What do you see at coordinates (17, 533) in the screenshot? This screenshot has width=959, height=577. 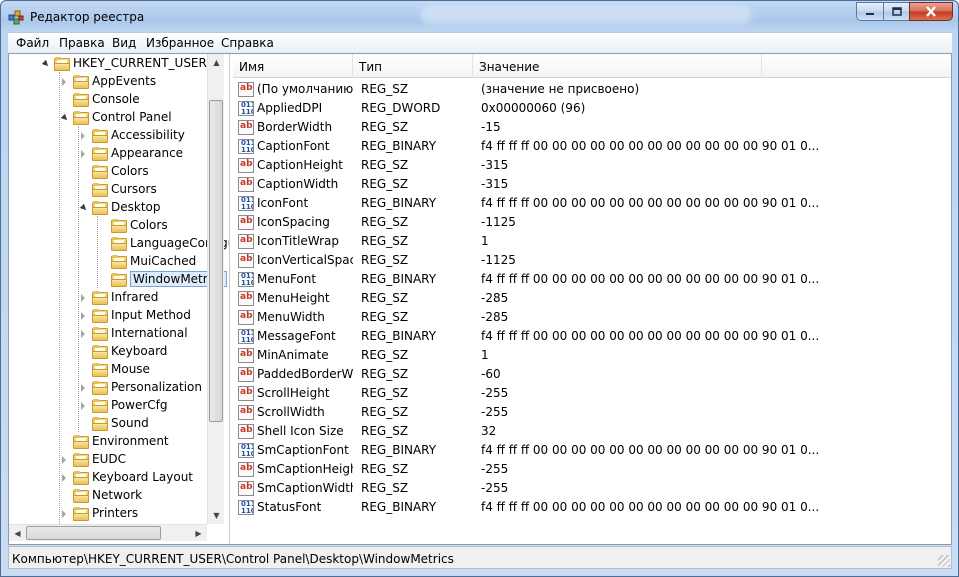 I see `scroll-left-icon: ◀` at bounding box center [17, 533].